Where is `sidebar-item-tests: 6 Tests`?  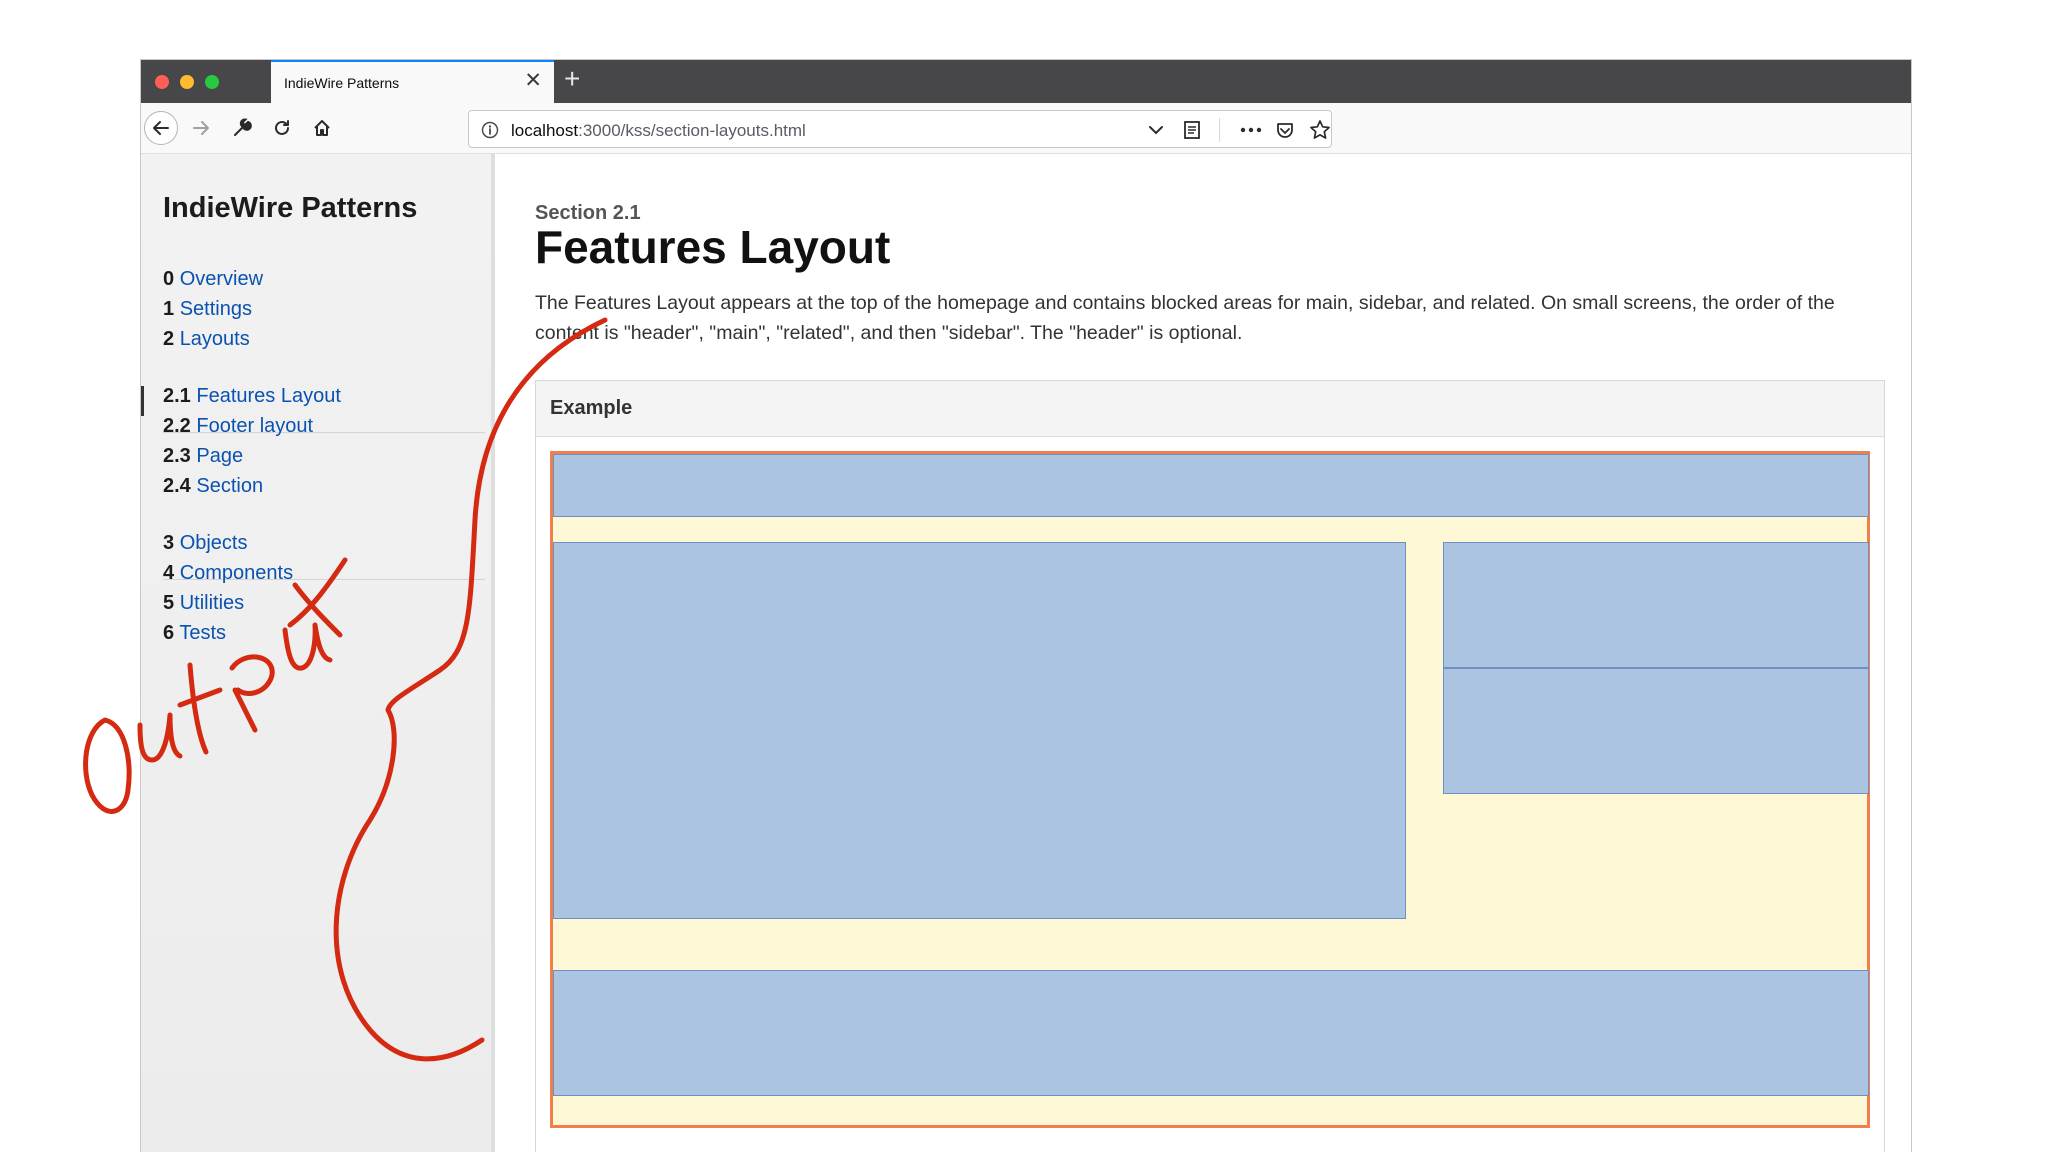
sidebar-item-tests: 6 Tests is located at coordinates (228, 633).